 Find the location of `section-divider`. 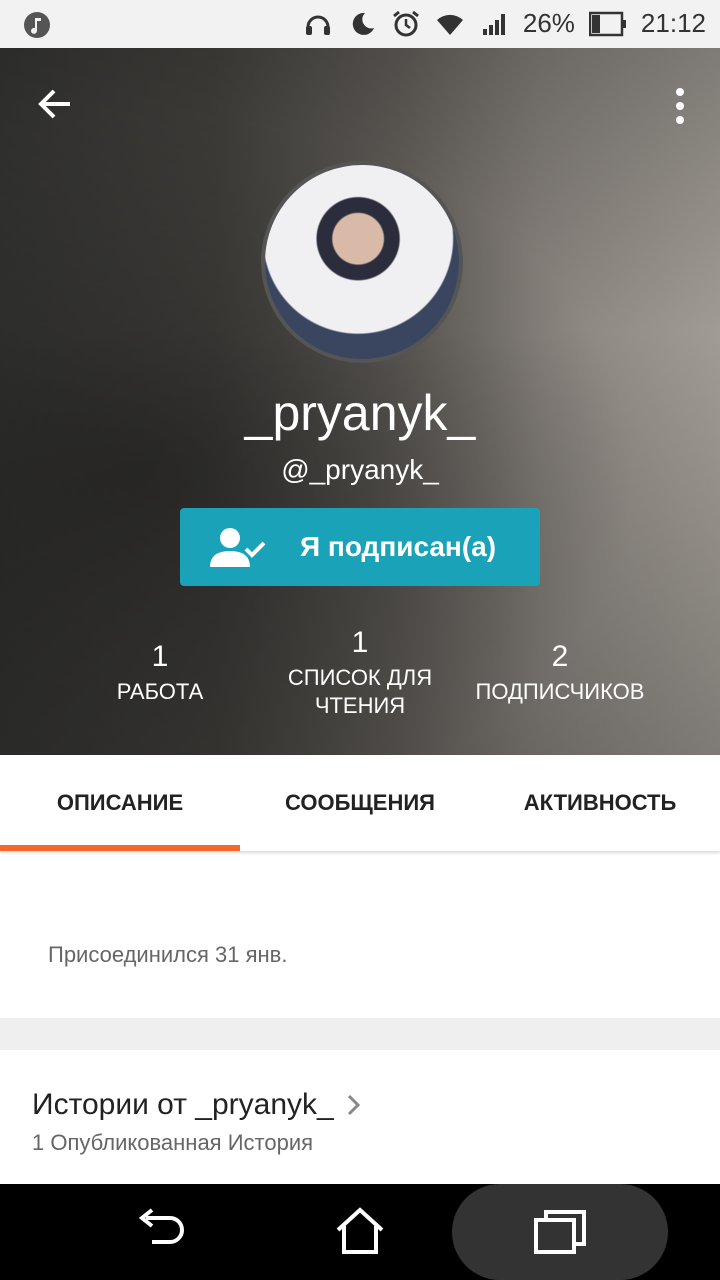

section-divider is located at coordinates (360, 1034).